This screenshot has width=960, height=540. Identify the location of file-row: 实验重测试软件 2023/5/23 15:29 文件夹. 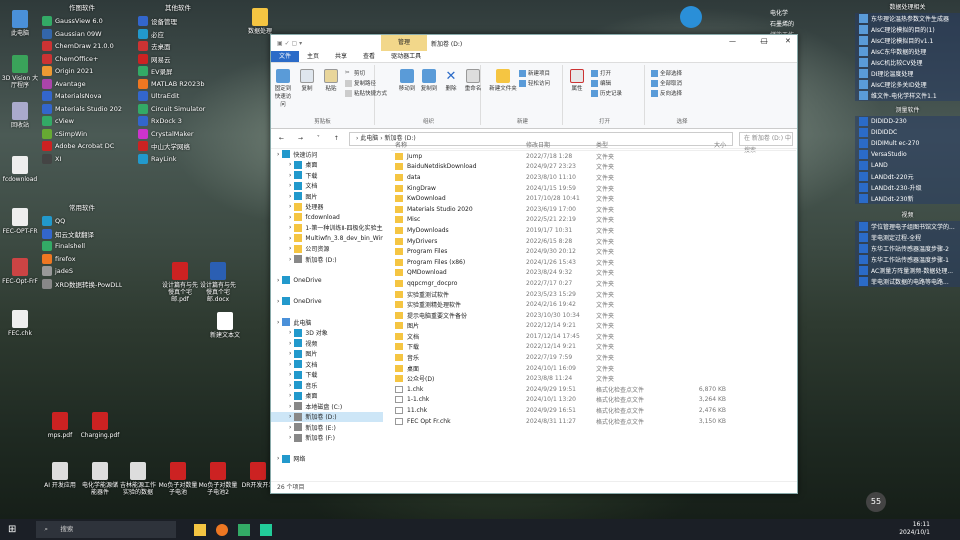
(593, 294).